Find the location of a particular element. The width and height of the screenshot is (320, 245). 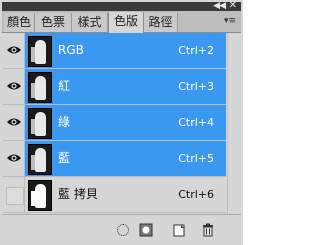

load-selection-icon is located at coordinates (122, 229).